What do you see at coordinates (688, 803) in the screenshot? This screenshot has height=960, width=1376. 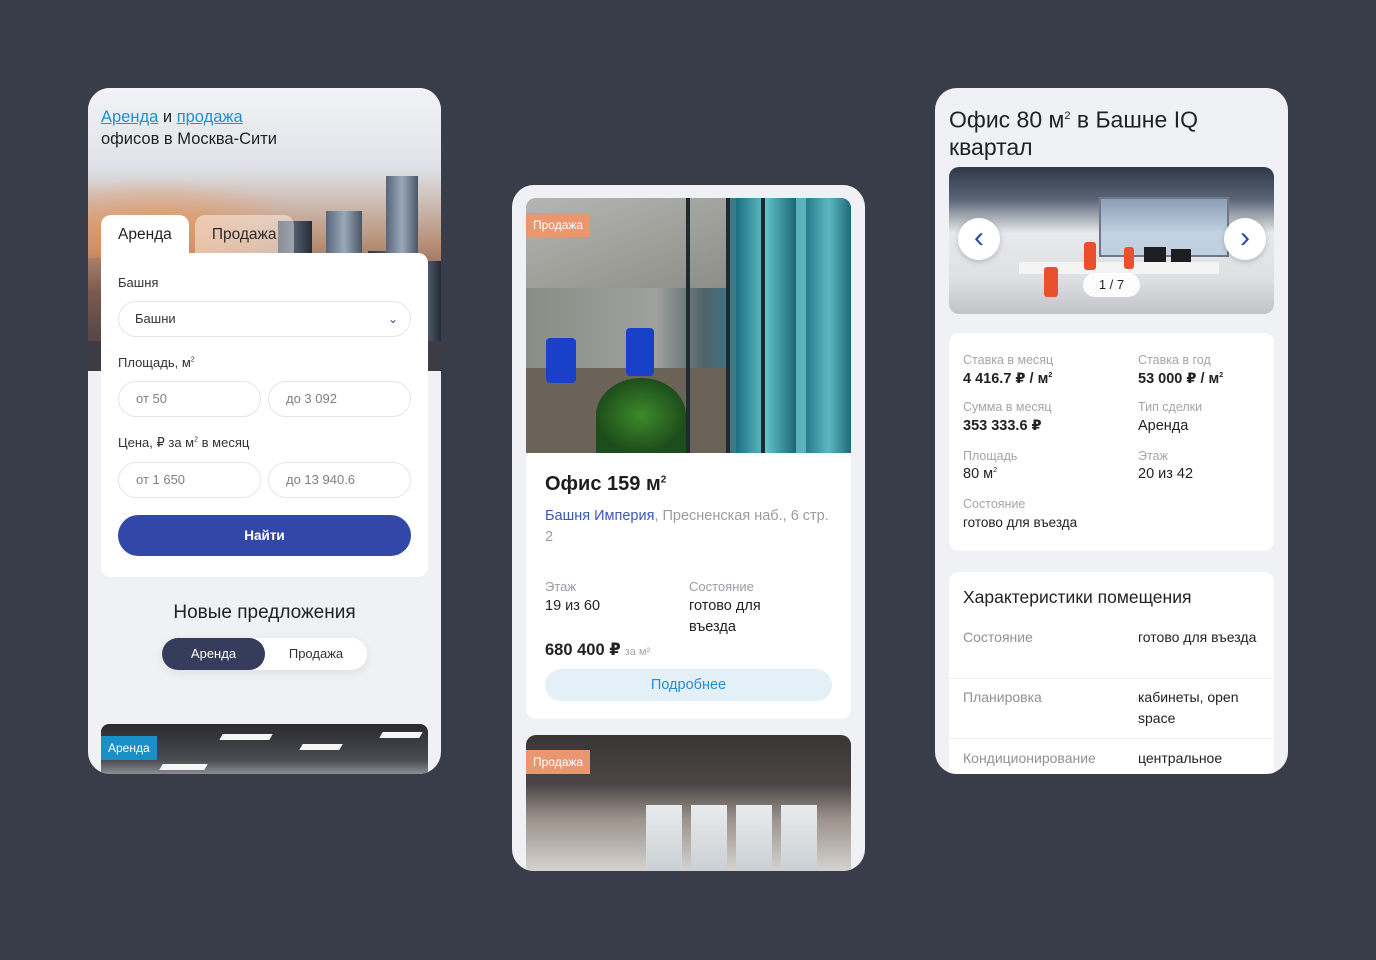 I see `offer-card-preview: Продажа` at bounding box center [688, 803].